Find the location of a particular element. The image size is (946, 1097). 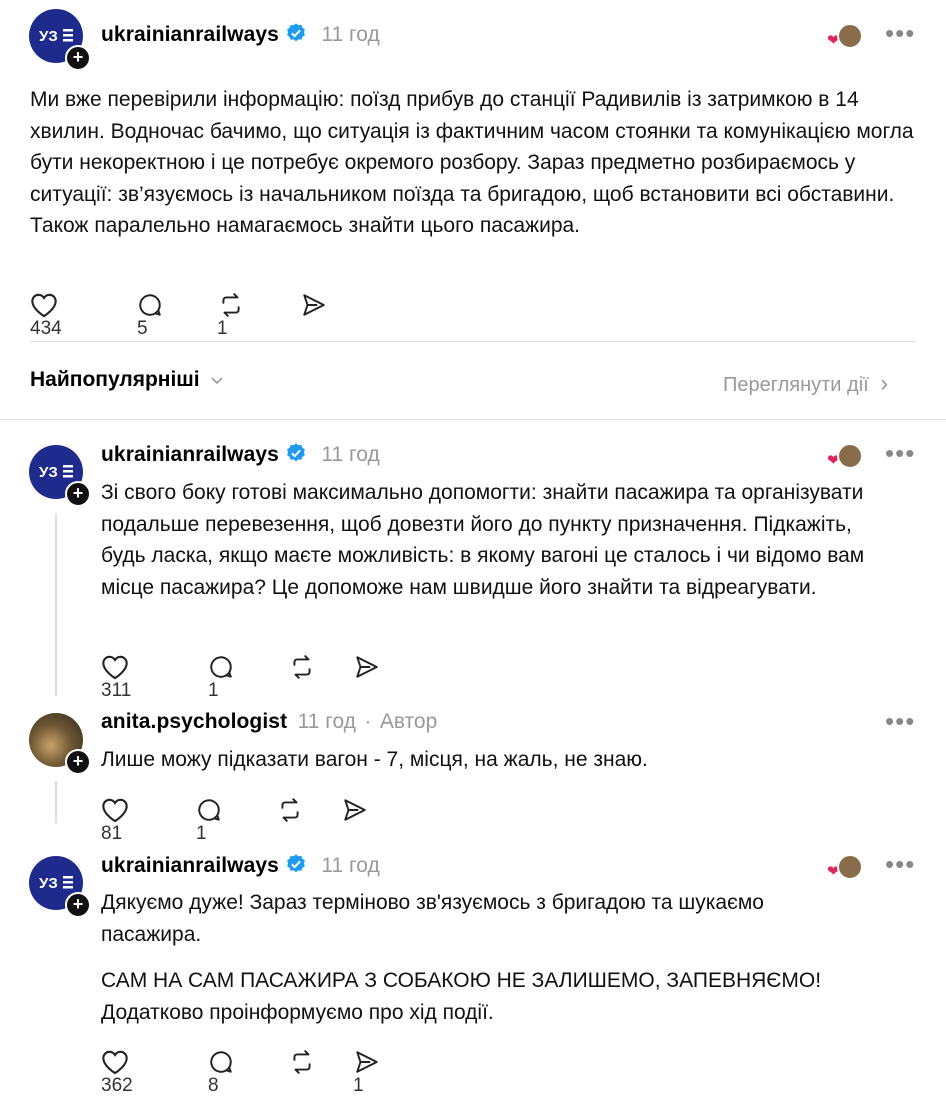

like-button: 311 is located at coordinates (116, 678).